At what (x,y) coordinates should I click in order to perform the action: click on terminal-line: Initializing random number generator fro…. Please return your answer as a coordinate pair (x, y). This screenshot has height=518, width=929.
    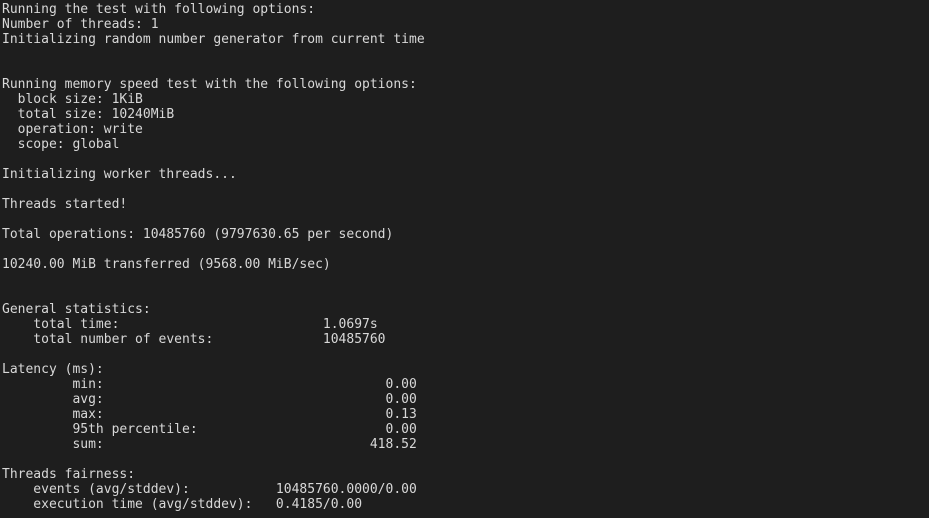
    Looking at the image, I should click on (213, 39).